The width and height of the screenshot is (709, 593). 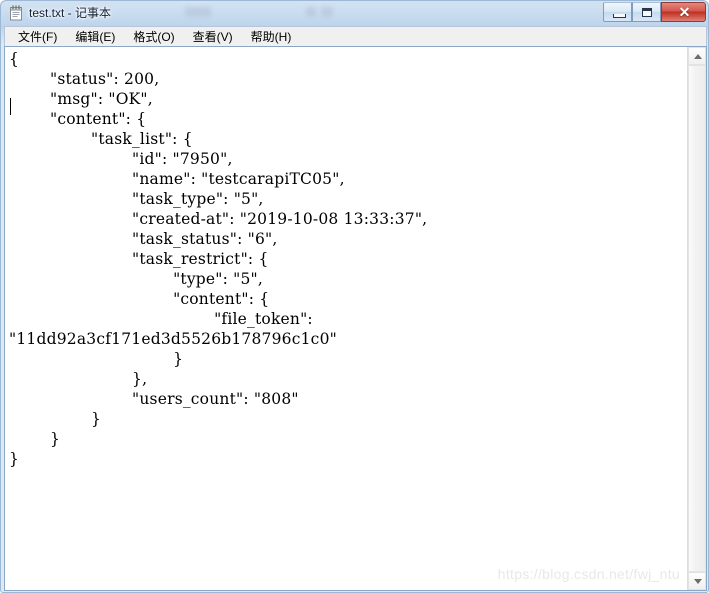 I want to click on text-caret, so click(x=10, y=106).